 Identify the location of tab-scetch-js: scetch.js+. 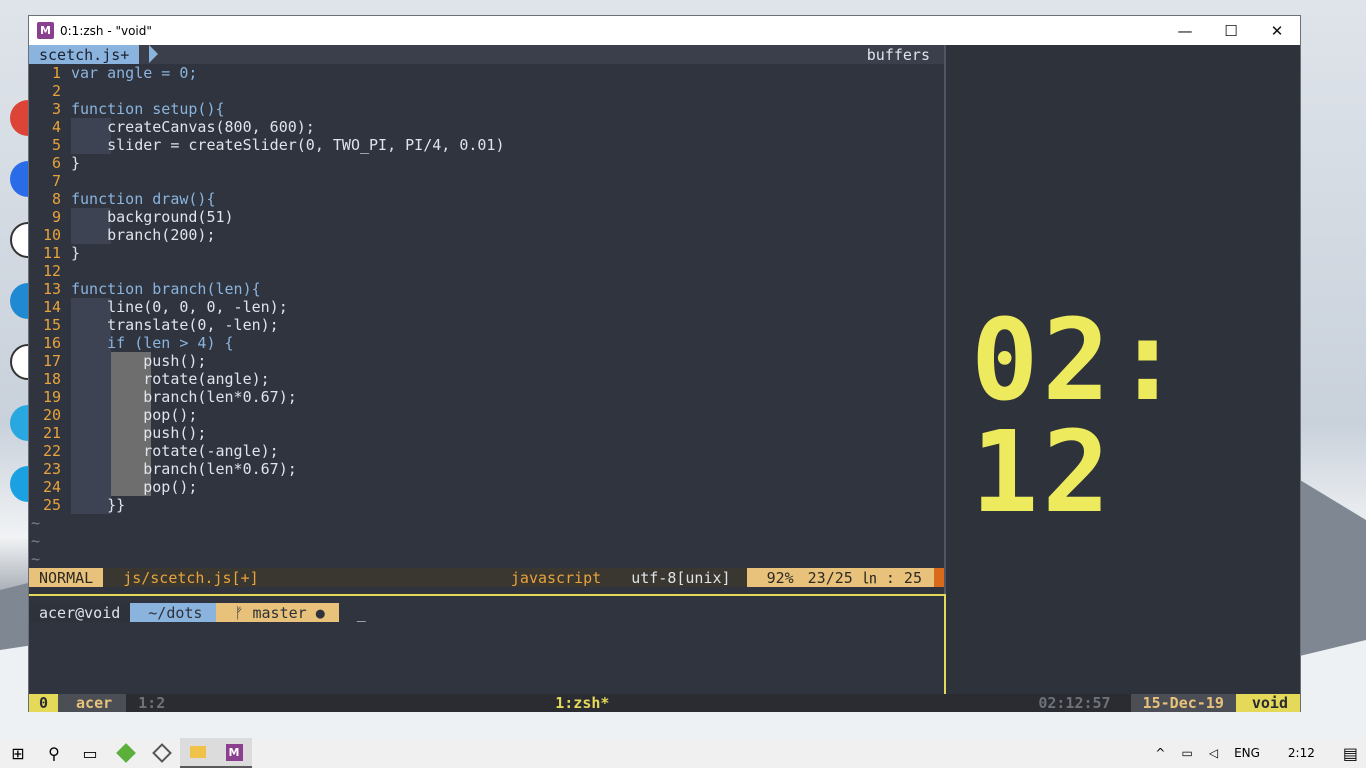
(84, 54).